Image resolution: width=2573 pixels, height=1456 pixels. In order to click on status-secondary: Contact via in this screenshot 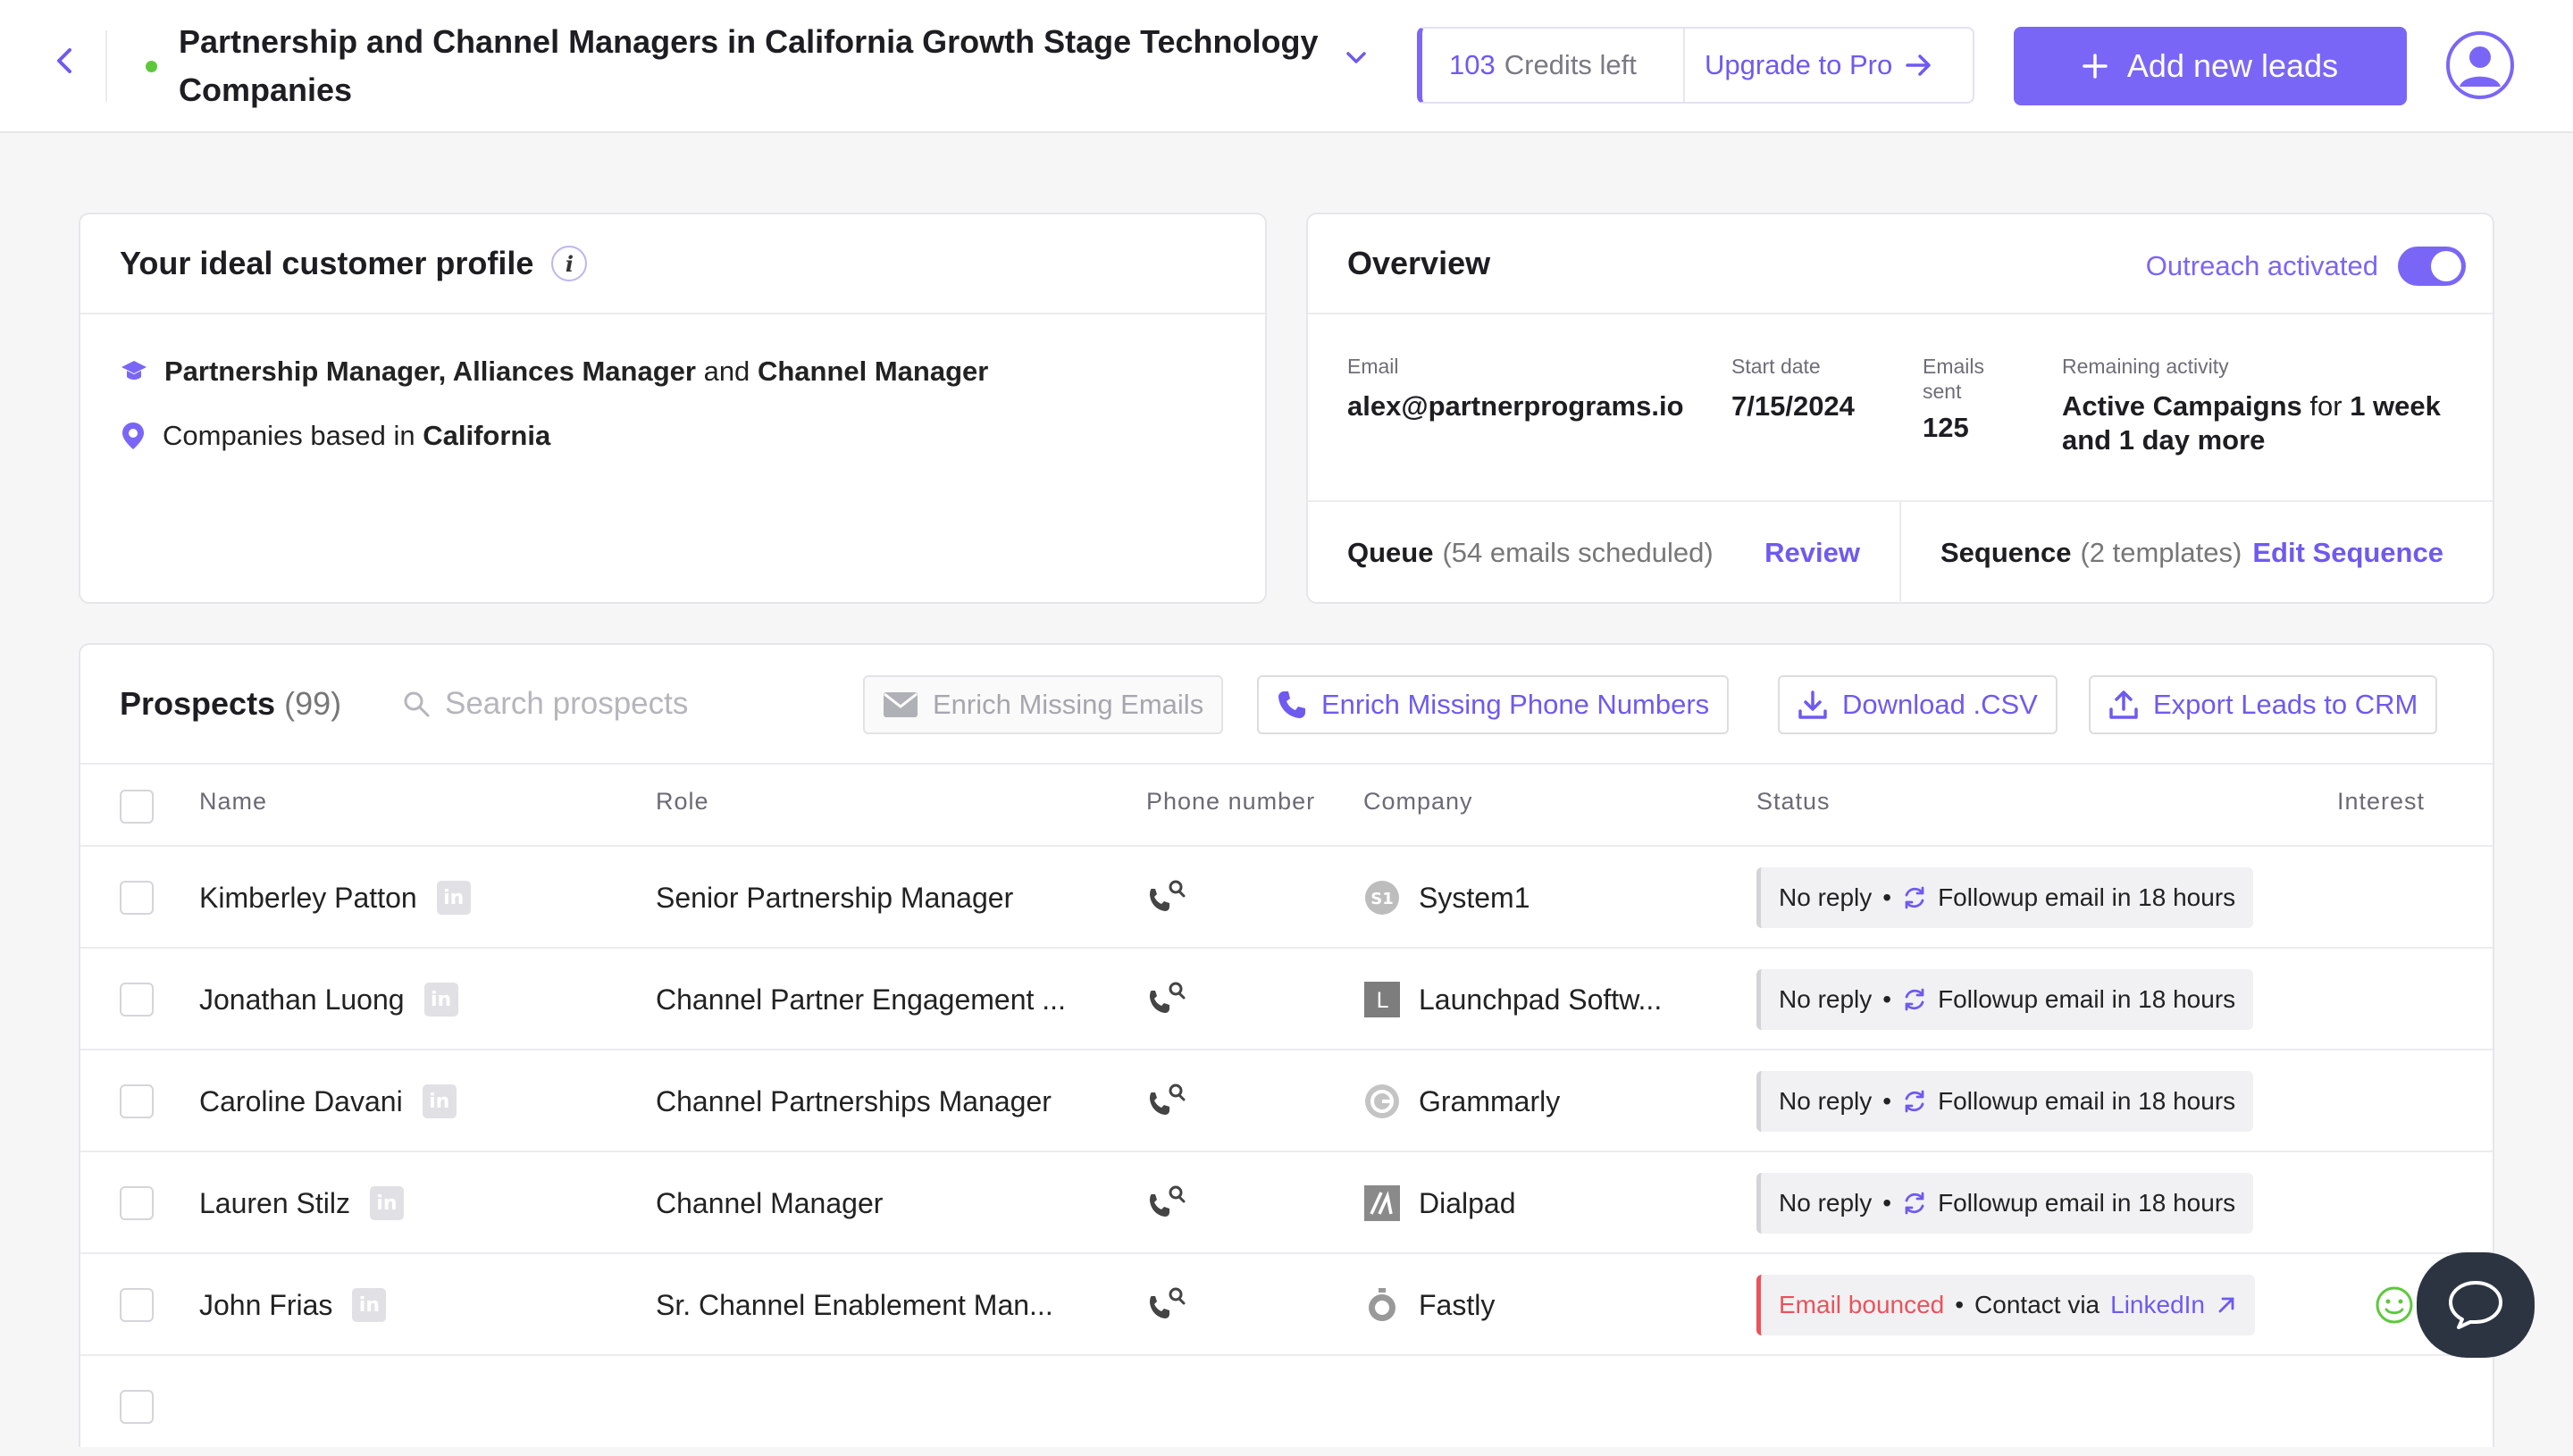, I will do `click(2037, 1304)`.